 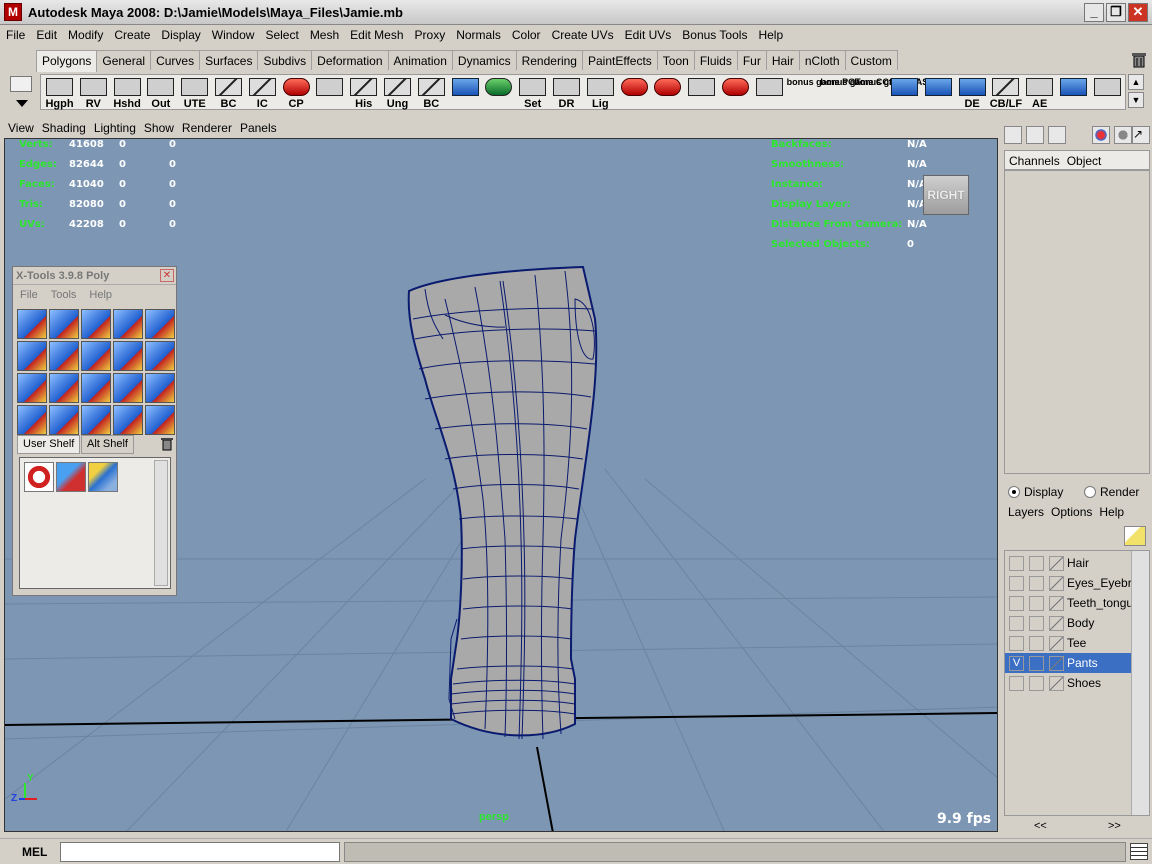 I want to click on render-layers-radio: Render, so click(x=1111, y=492).